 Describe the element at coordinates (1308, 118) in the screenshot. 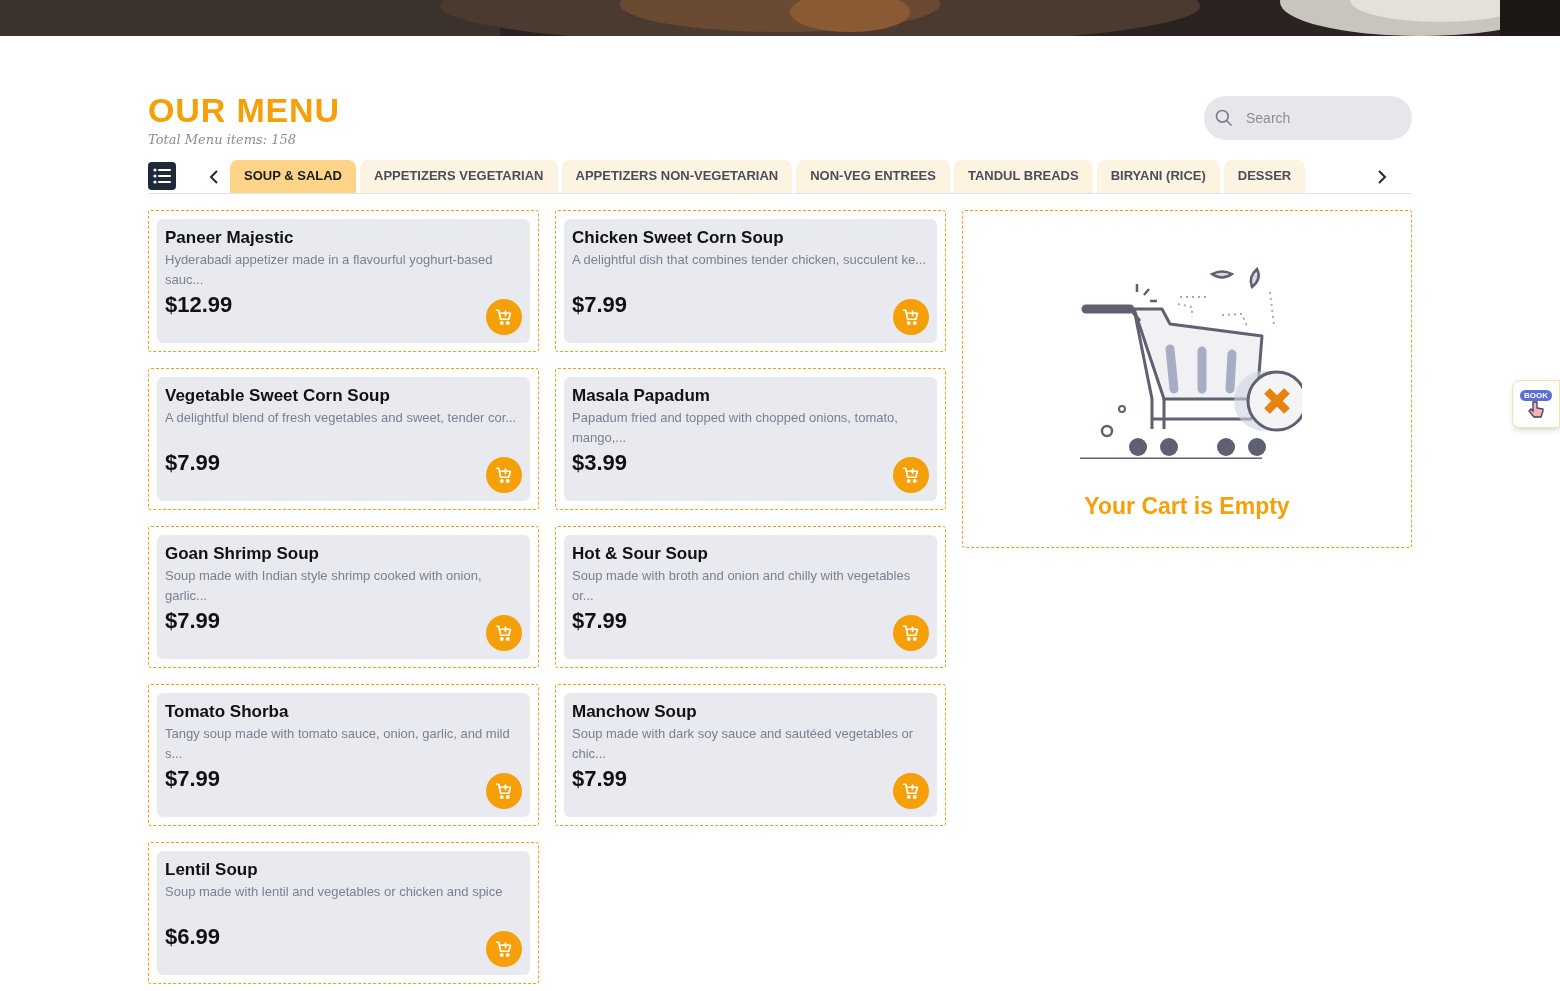

I see `search-field: Search` at that location.